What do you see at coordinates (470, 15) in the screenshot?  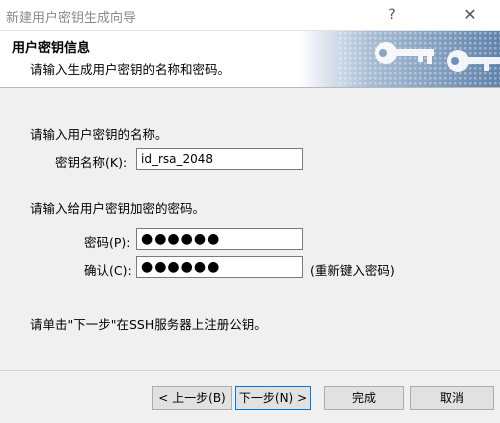 I see `close-button: ✕` at bounding box center [470, 15].